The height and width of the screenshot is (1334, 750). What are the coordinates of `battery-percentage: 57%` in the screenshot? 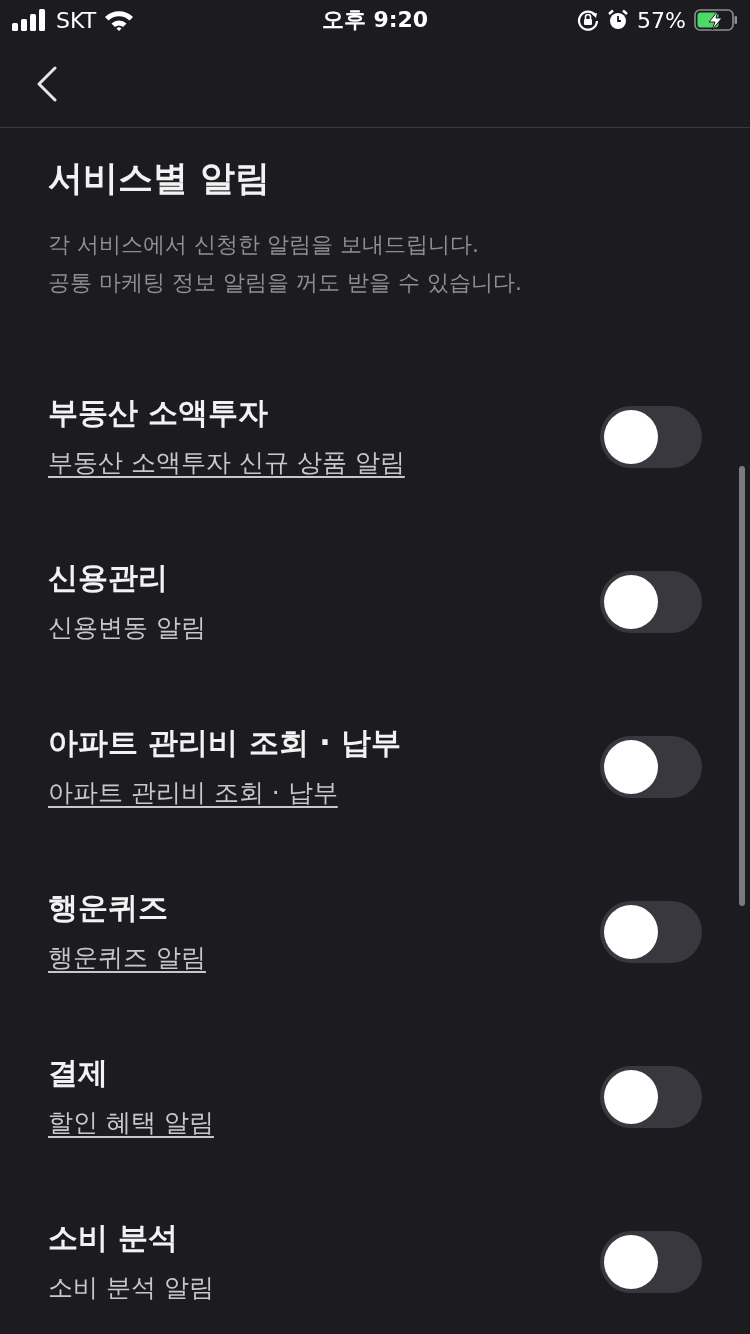 It's located at (661, 20).